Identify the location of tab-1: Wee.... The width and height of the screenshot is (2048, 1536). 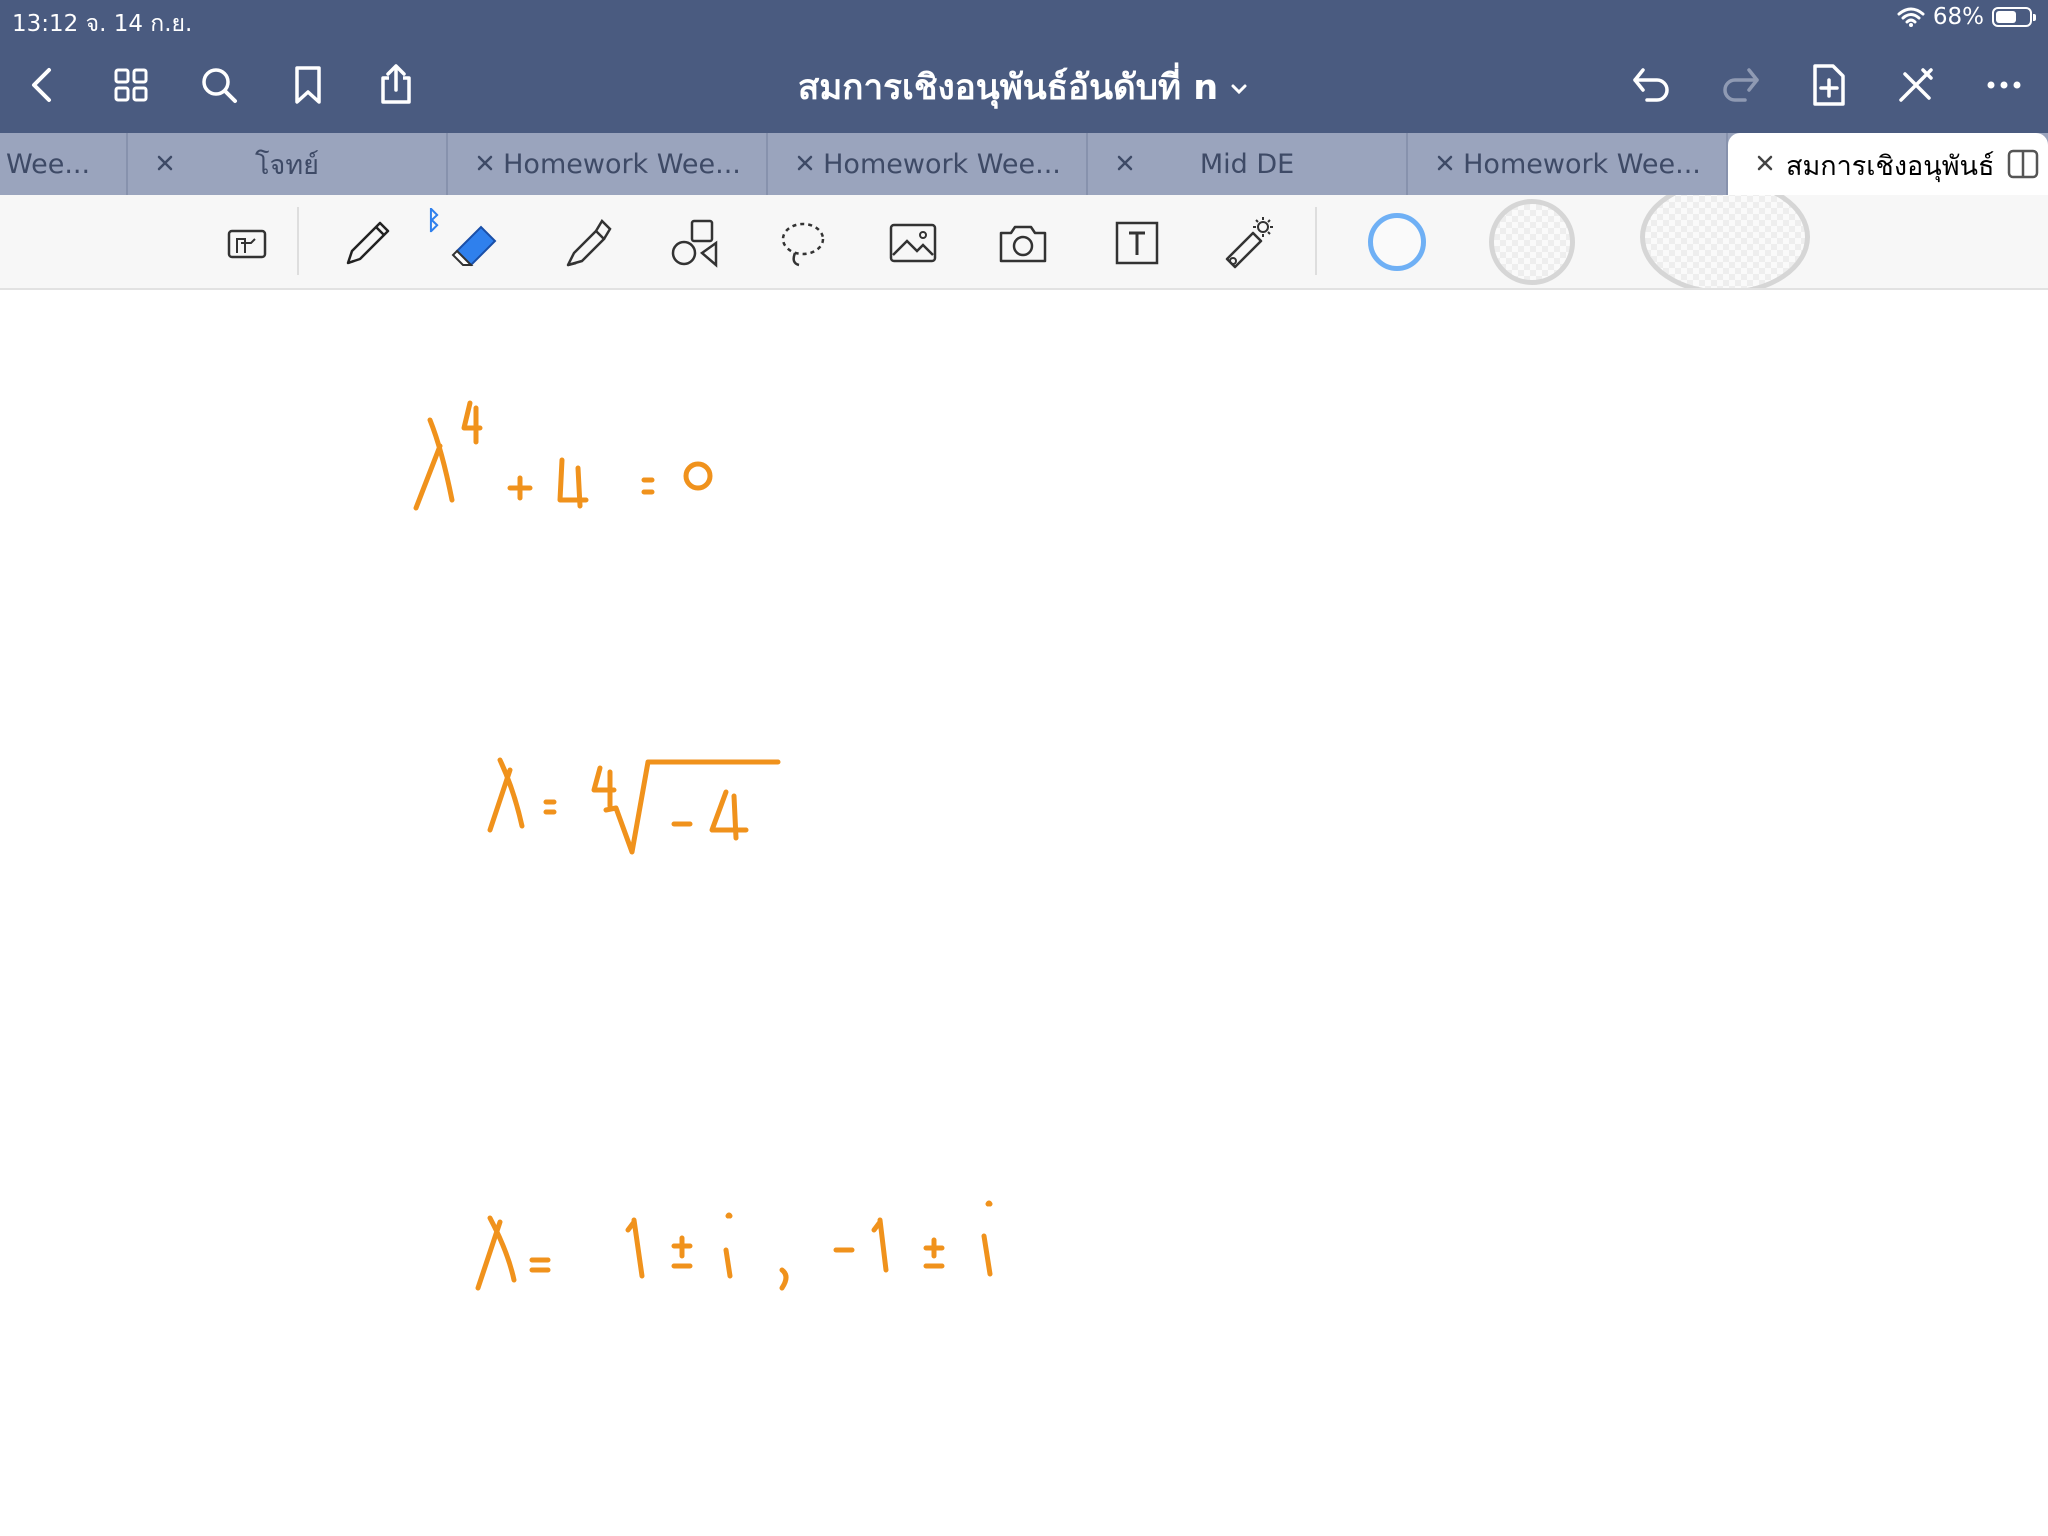
(64, 164).